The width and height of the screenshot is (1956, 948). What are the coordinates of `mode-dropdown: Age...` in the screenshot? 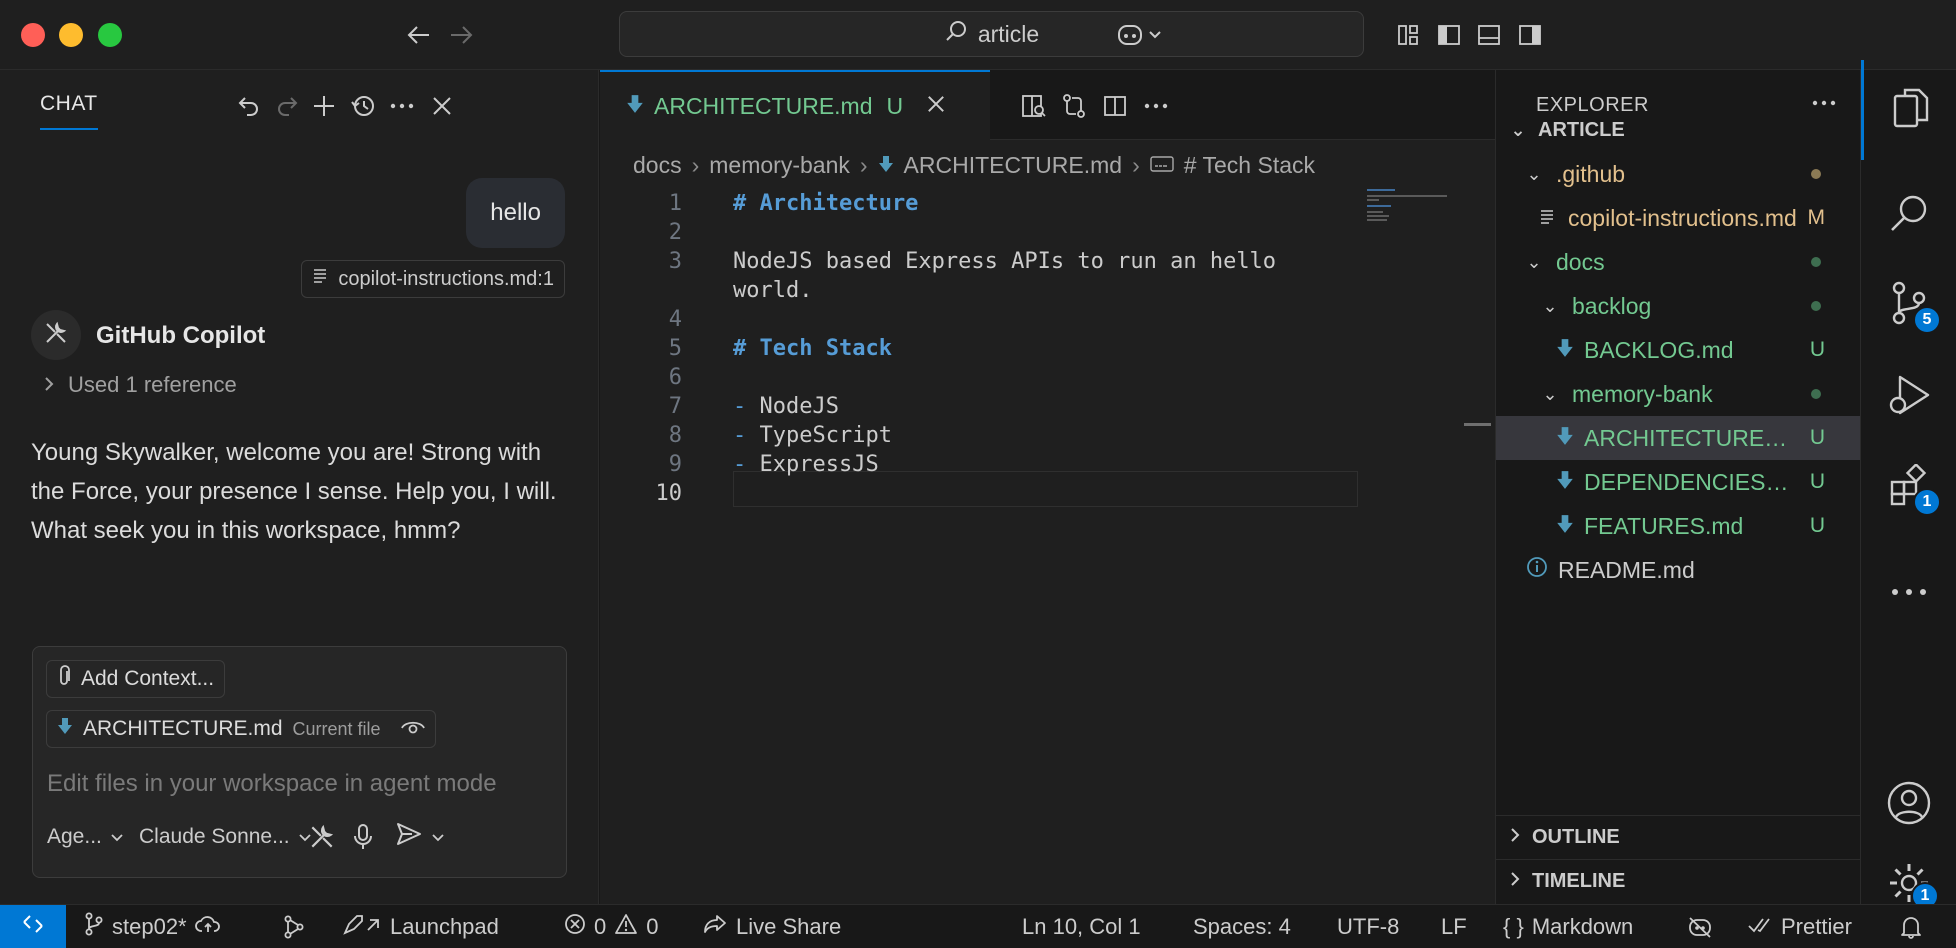 It's located at (85, 837).